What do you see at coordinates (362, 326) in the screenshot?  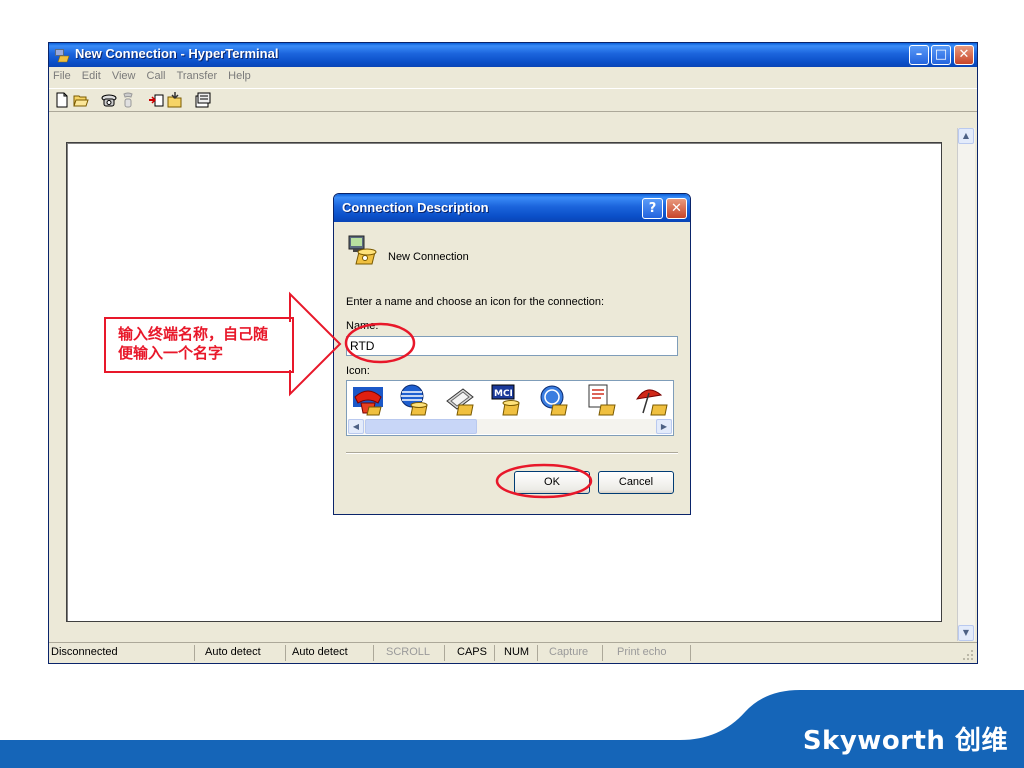 I see `name-label: Name:` at bounding box center [362, 326].